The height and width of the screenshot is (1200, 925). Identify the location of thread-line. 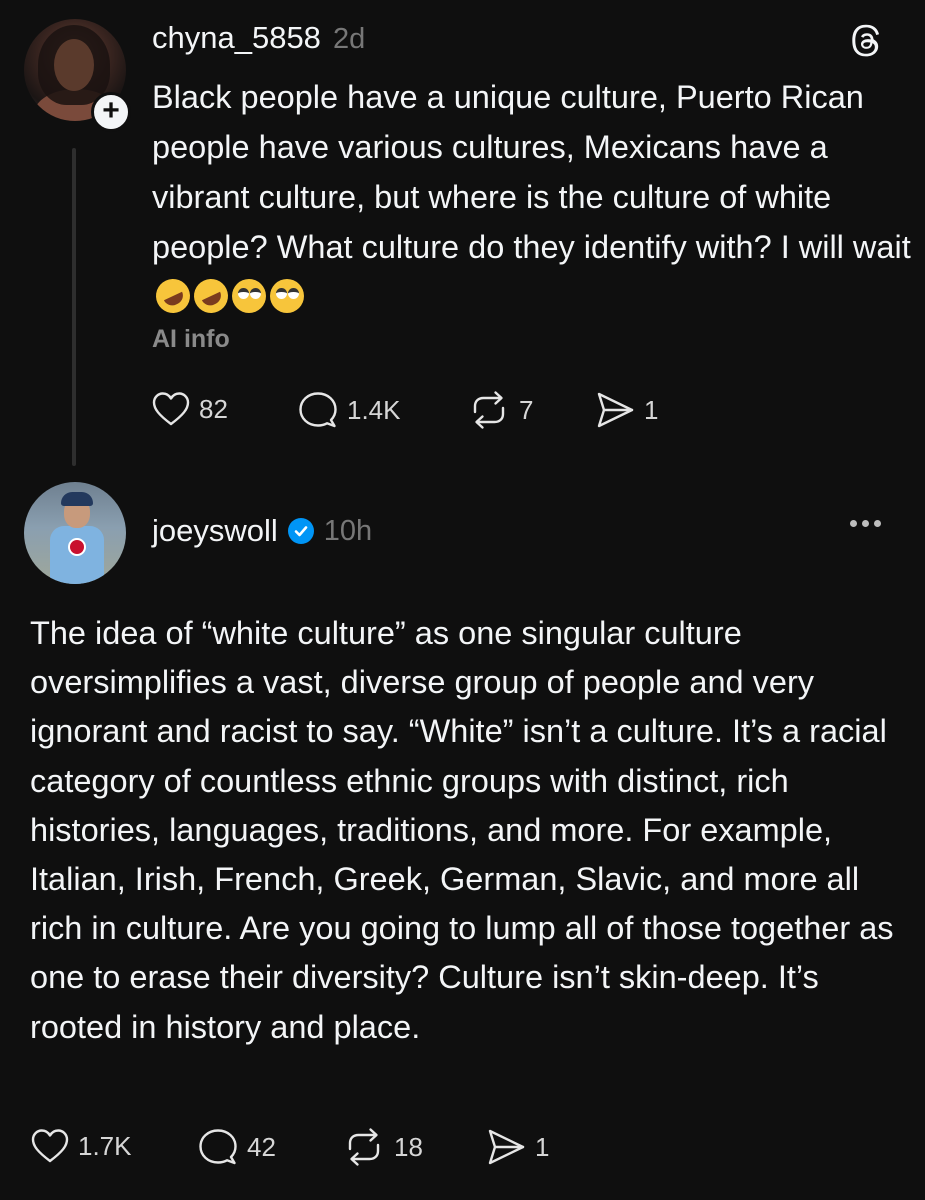
(74, 307).